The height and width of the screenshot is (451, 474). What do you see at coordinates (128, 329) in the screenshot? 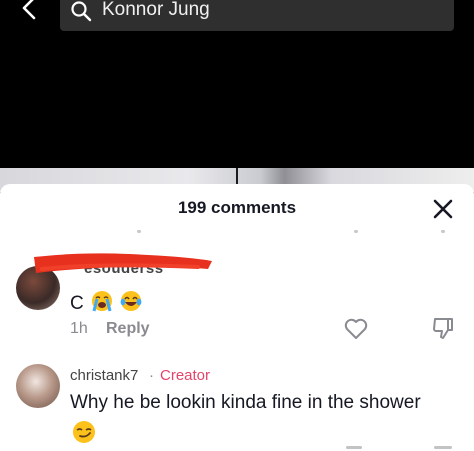
I see `reply-button: Reply` at bounding box center [128, 329].